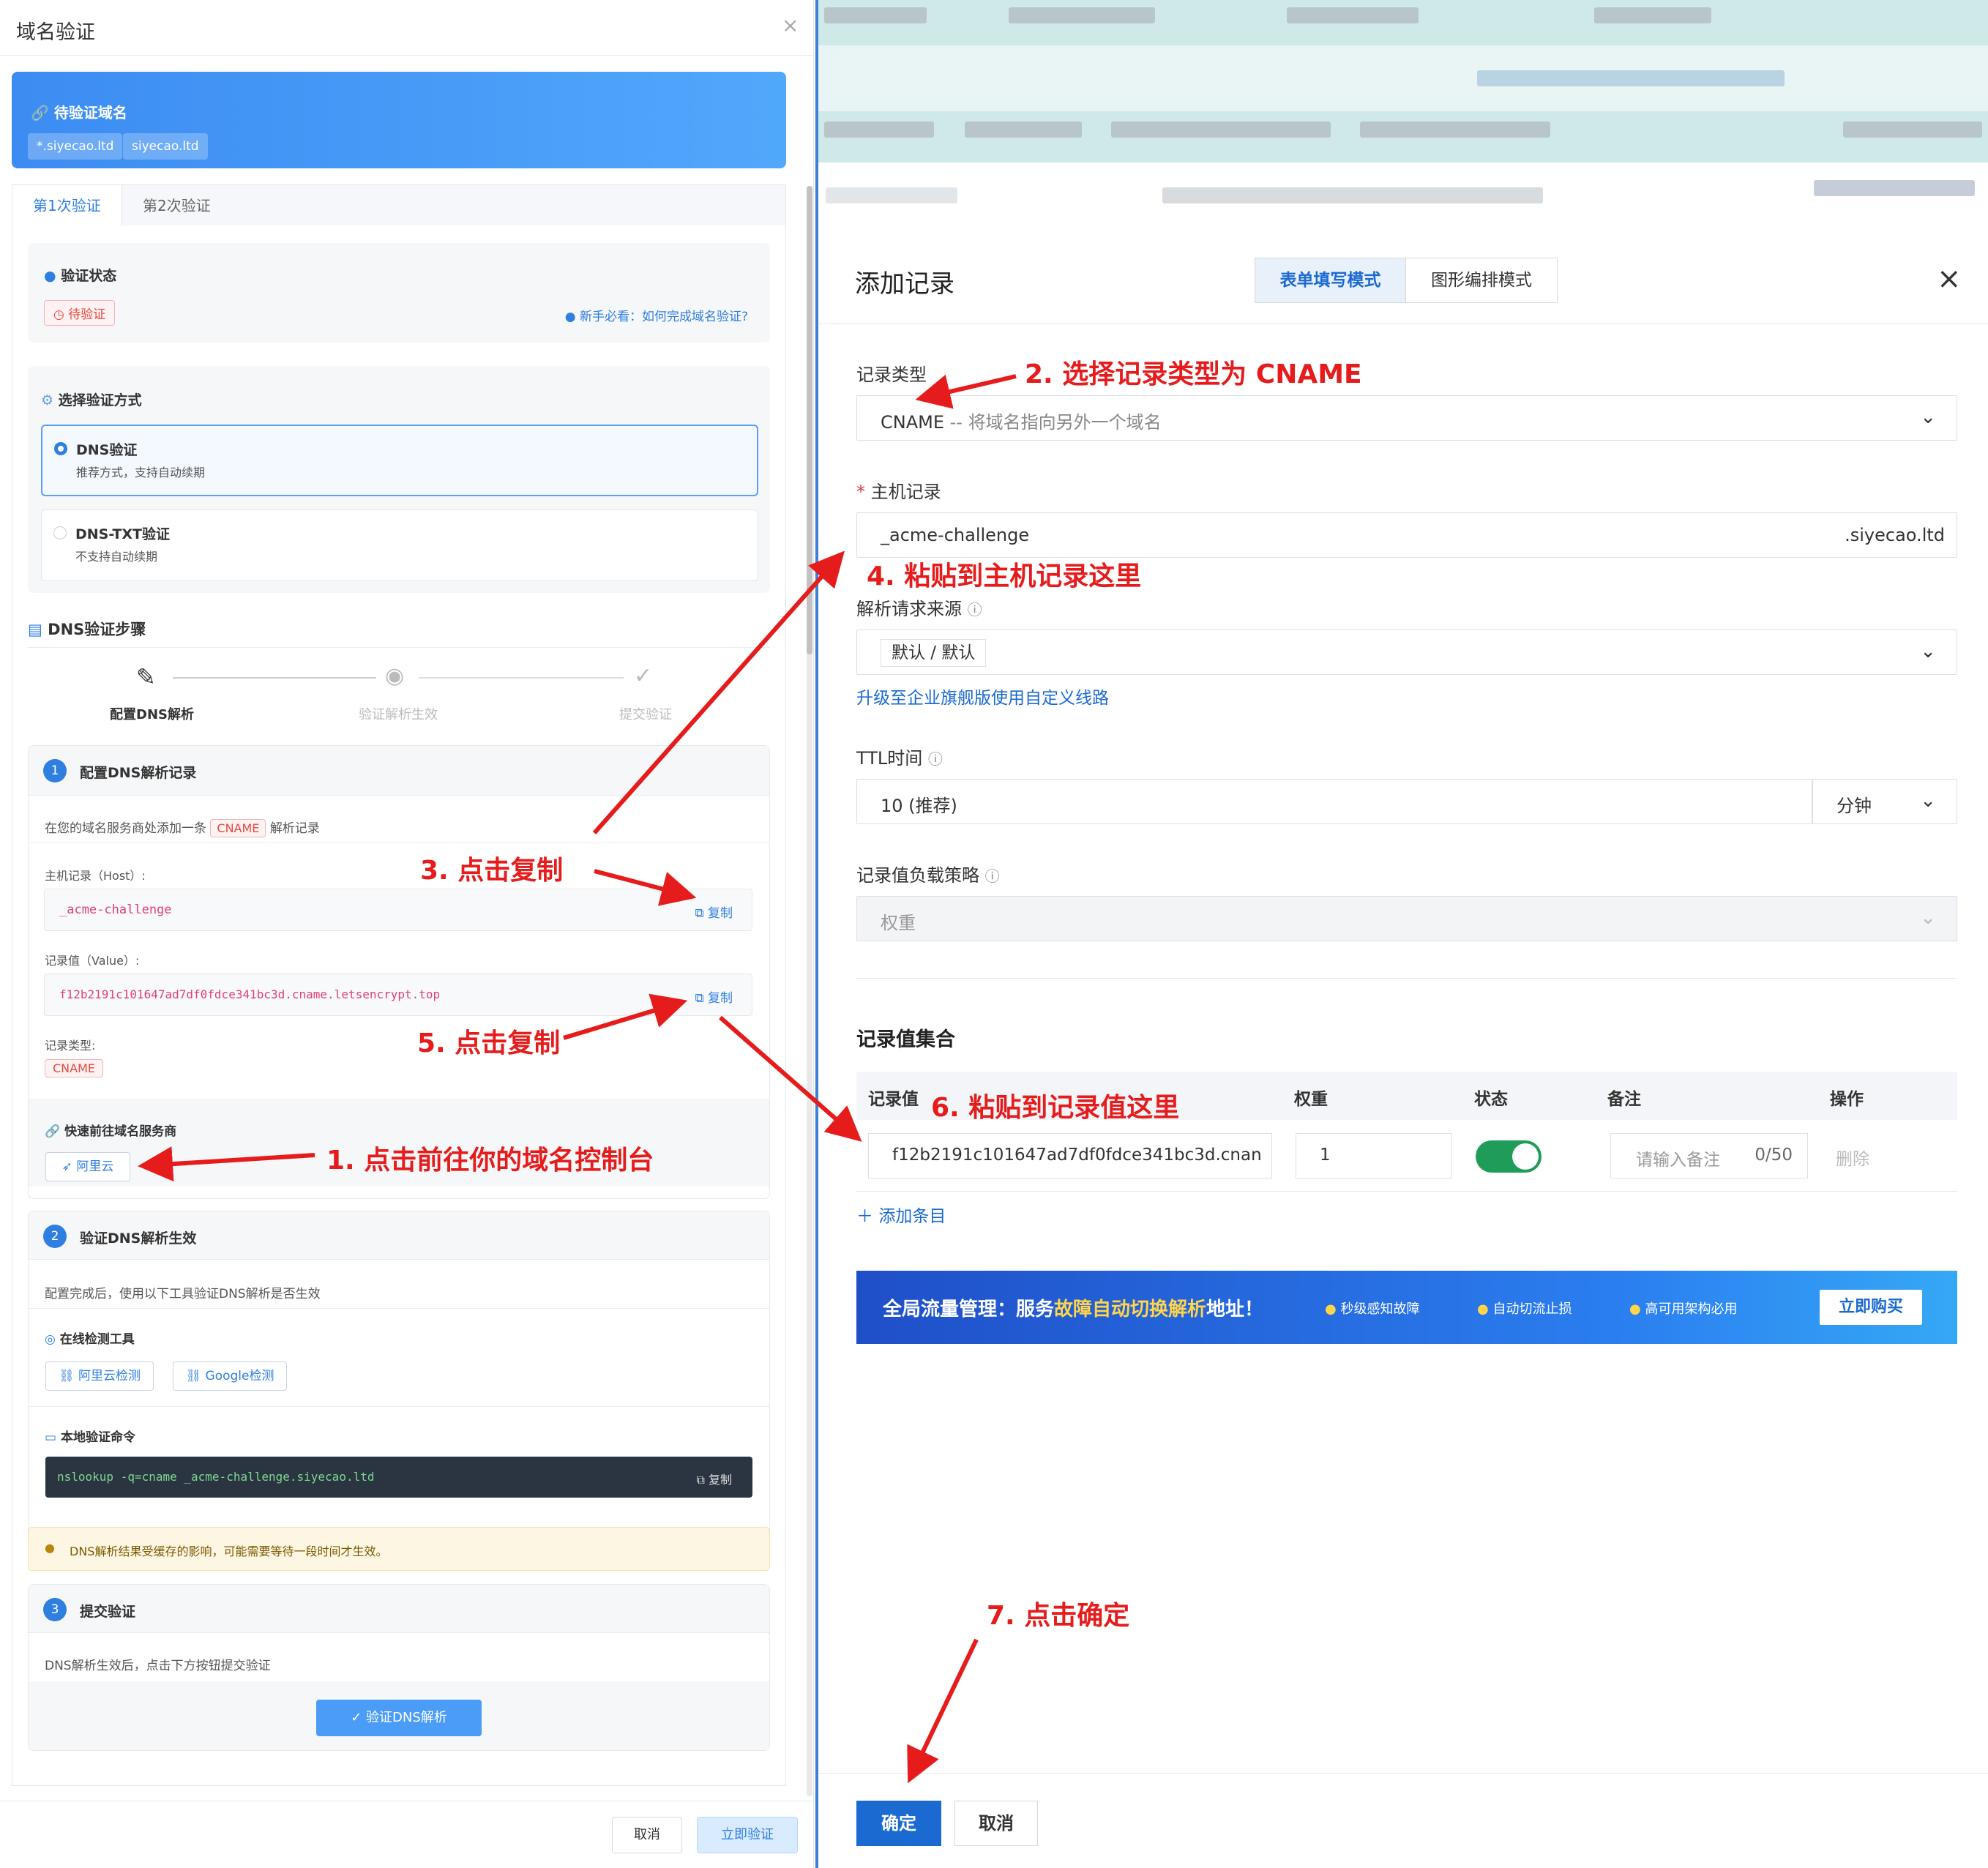  What do you see at coordinates (899, 759) in the screenshot?
I see `ttl-label: TTL时间 ⓘ` at bounding box center [899, 759].